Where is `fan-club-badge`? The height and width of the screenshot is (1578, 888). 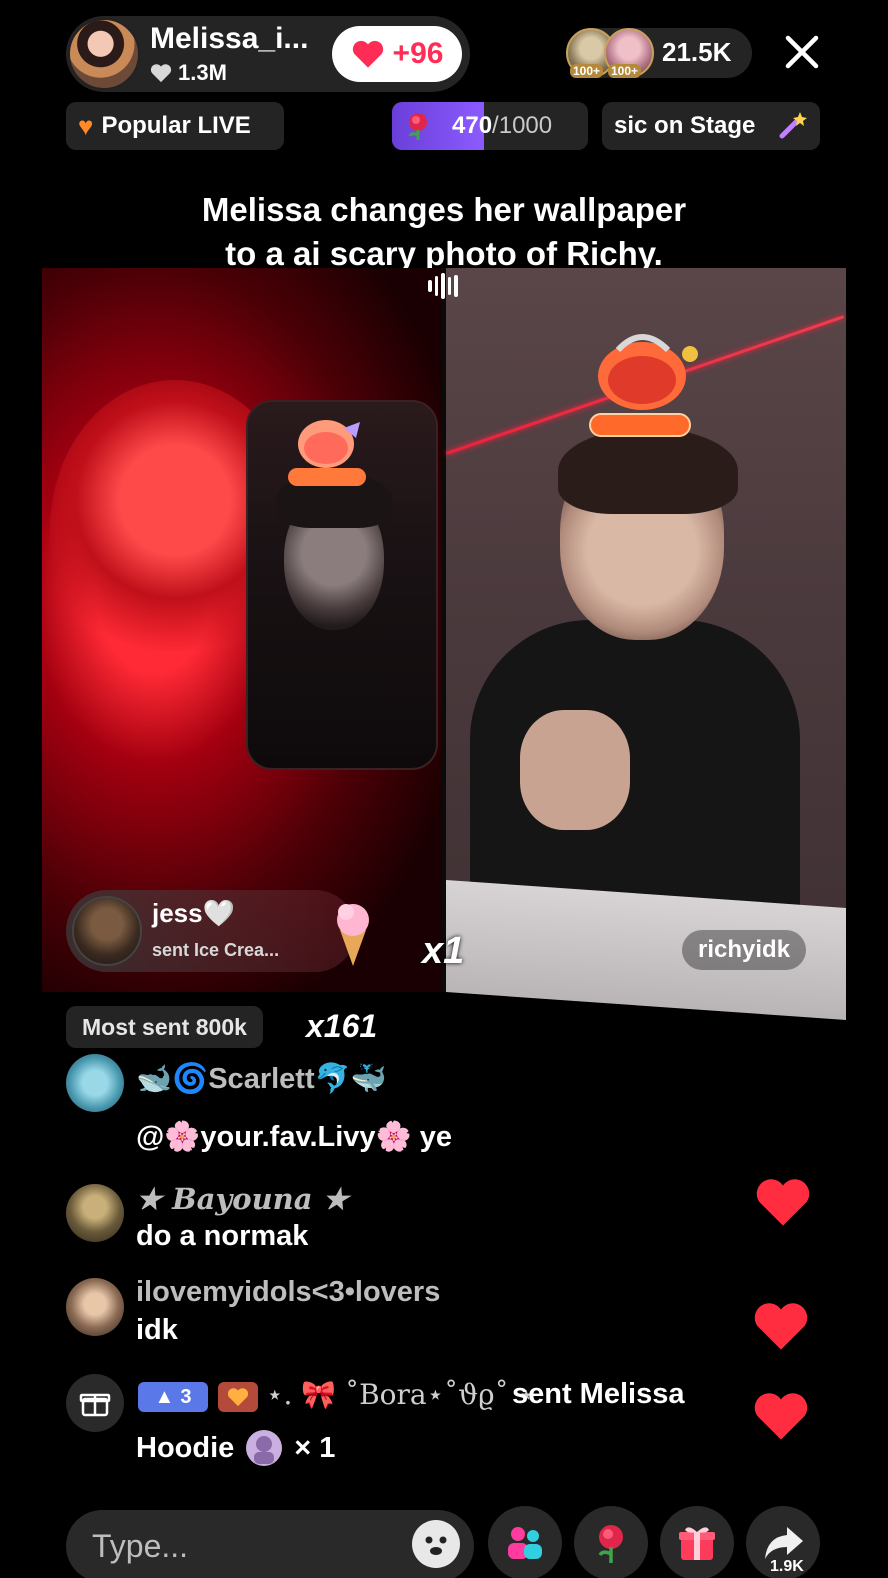
fan-club-badge is located at coordinates (238, 1397).